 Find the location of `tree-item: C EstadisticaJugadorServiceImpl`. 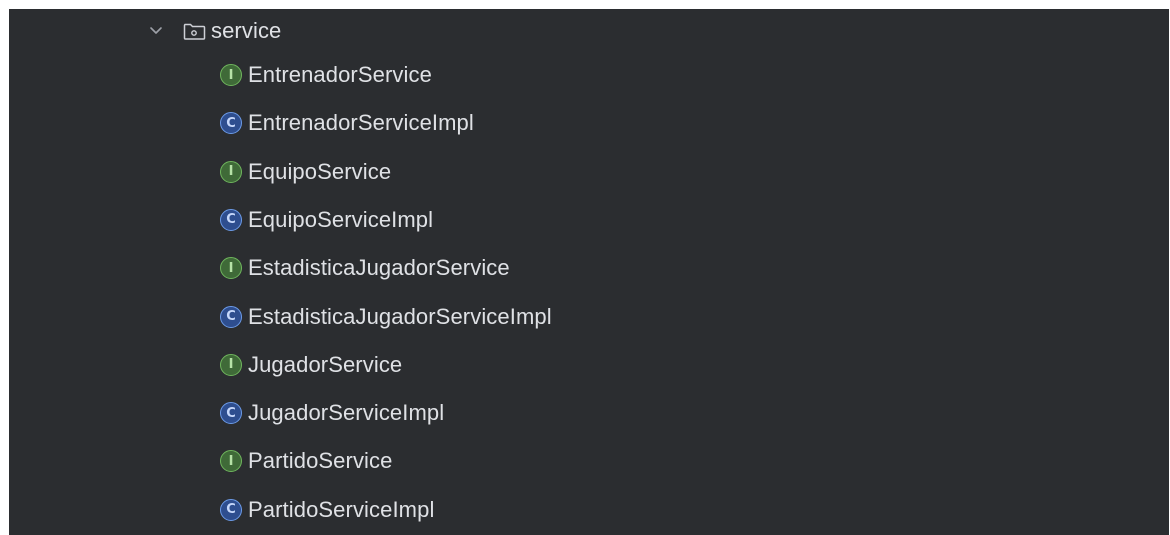

tree-item: C EstadisticaJugadorServiceImpl is located at coordinates (386, 317).